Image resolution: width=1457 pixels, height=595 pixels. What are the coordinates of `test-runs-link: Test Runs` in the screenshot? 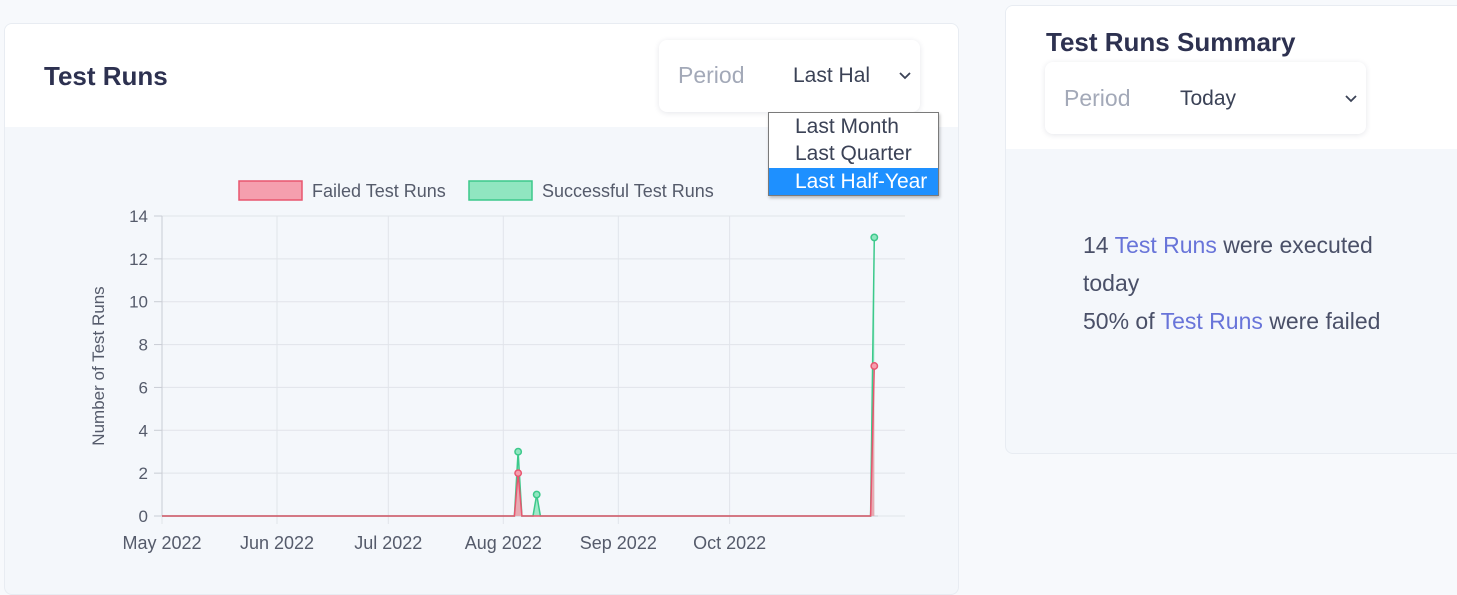 It's located at (1166, 245).